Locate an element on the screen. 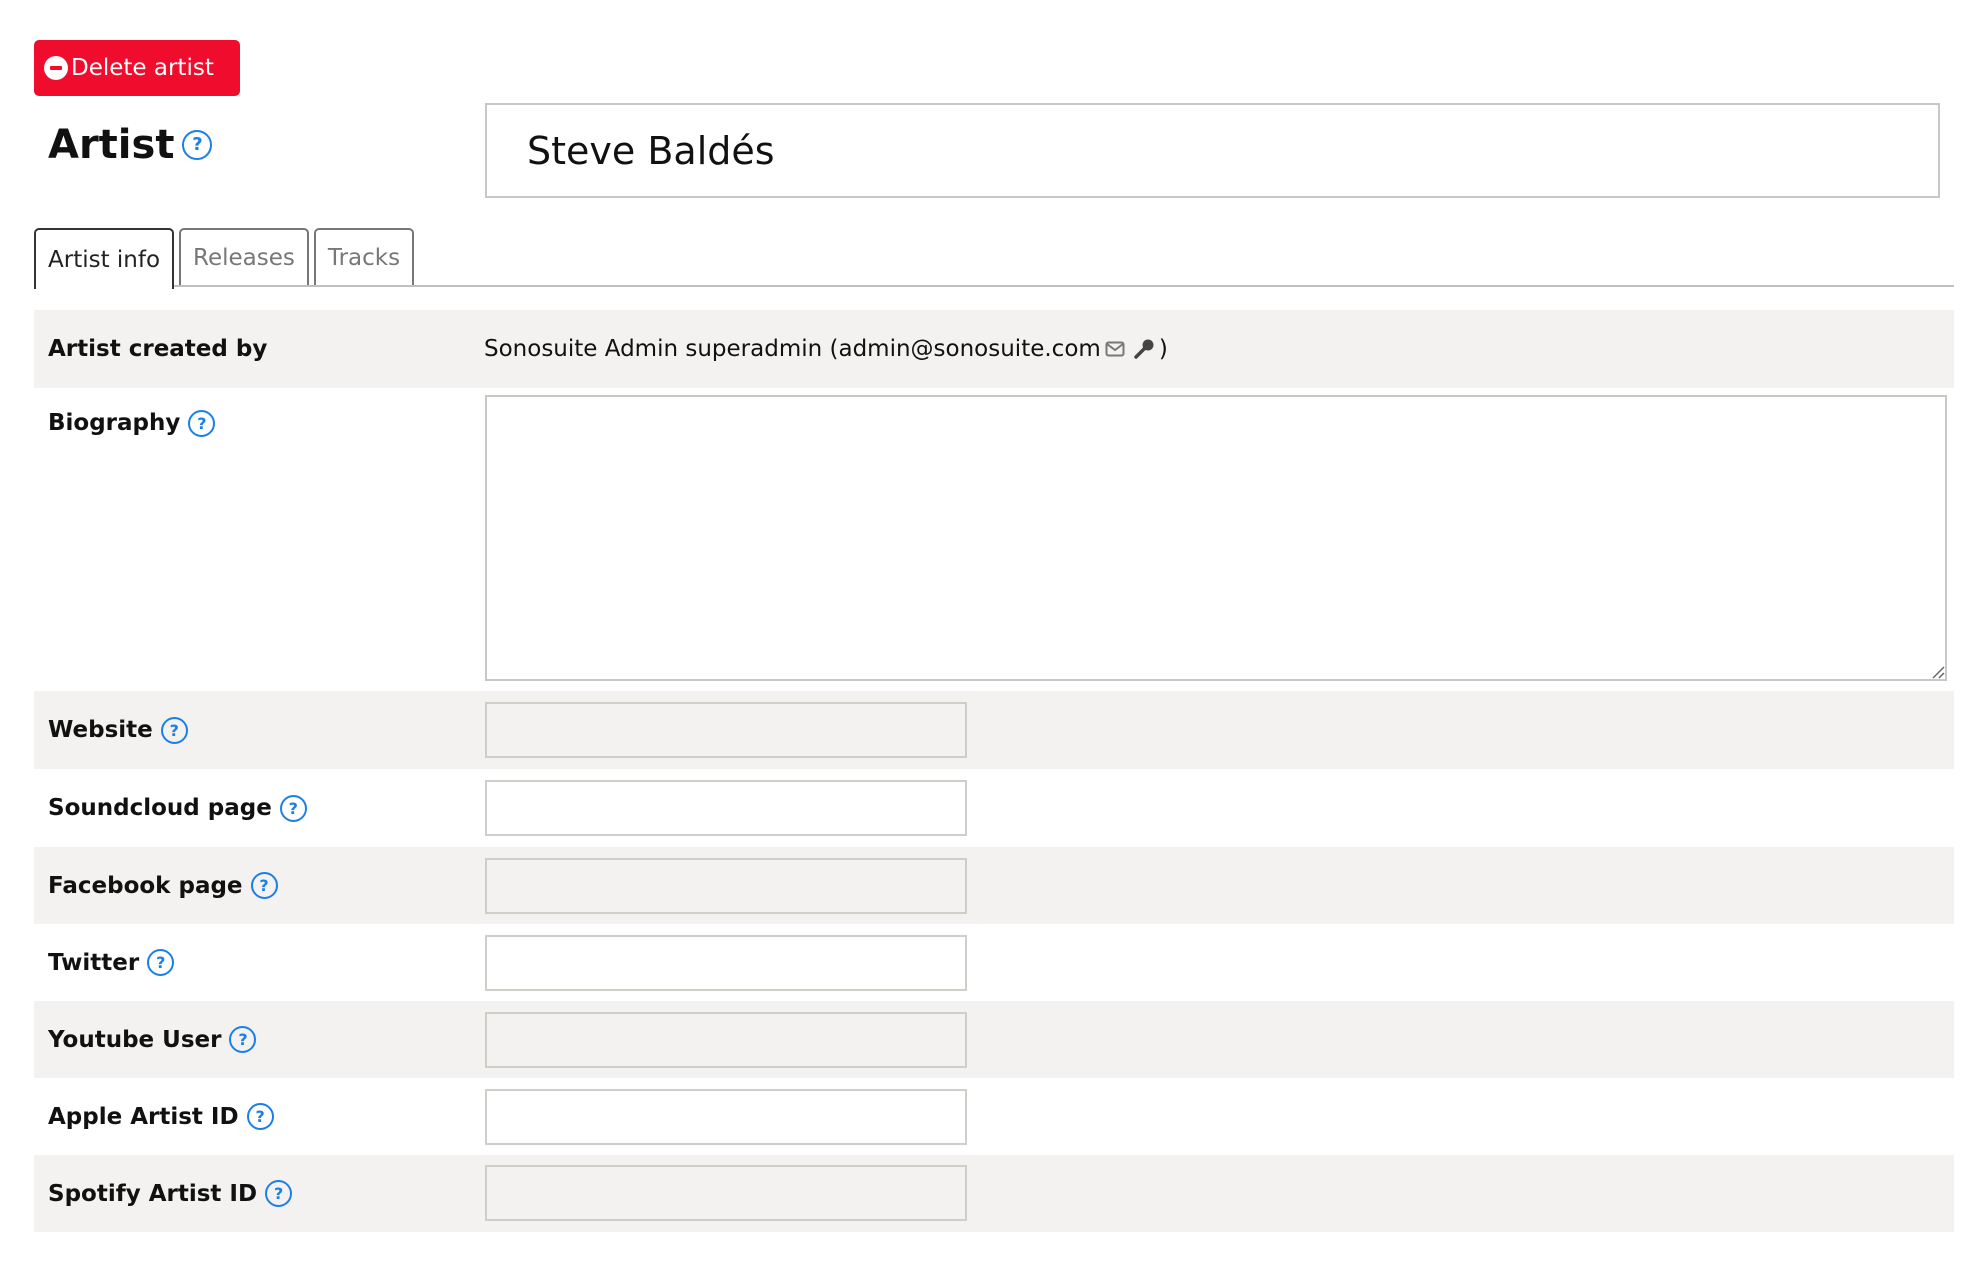  soundcloud-label-text: Soundcloud page is located at coordinates (160, 808).